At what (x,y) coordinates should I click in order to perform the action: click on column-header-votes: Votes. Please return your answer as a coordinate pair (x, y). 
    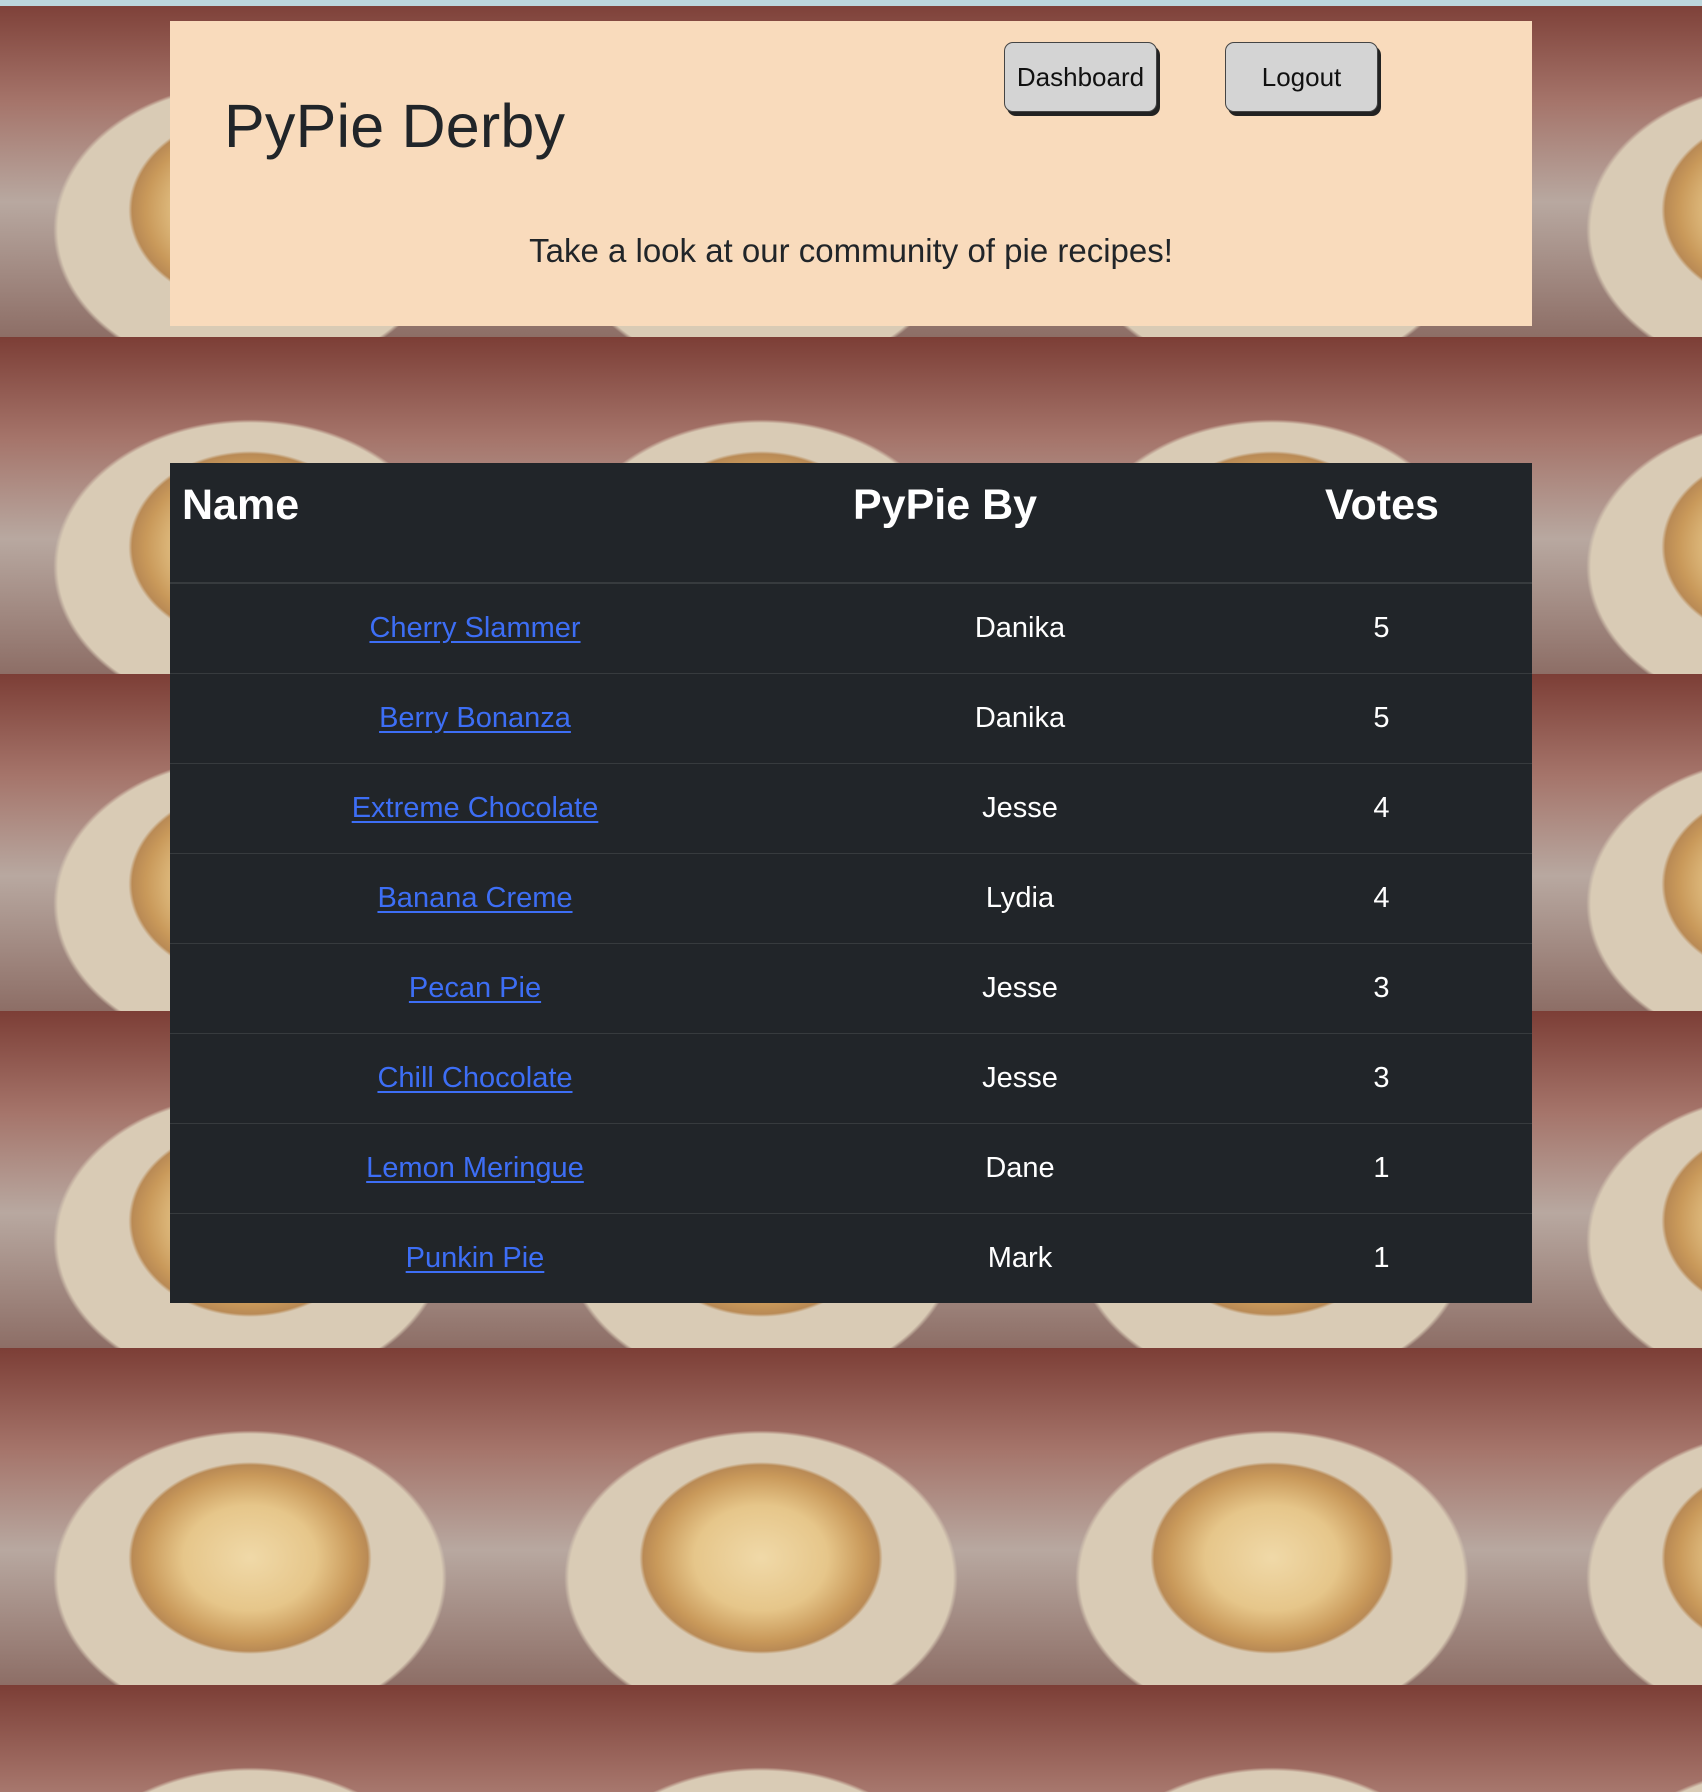
    Looking at the image, I should click on (1396, 523).